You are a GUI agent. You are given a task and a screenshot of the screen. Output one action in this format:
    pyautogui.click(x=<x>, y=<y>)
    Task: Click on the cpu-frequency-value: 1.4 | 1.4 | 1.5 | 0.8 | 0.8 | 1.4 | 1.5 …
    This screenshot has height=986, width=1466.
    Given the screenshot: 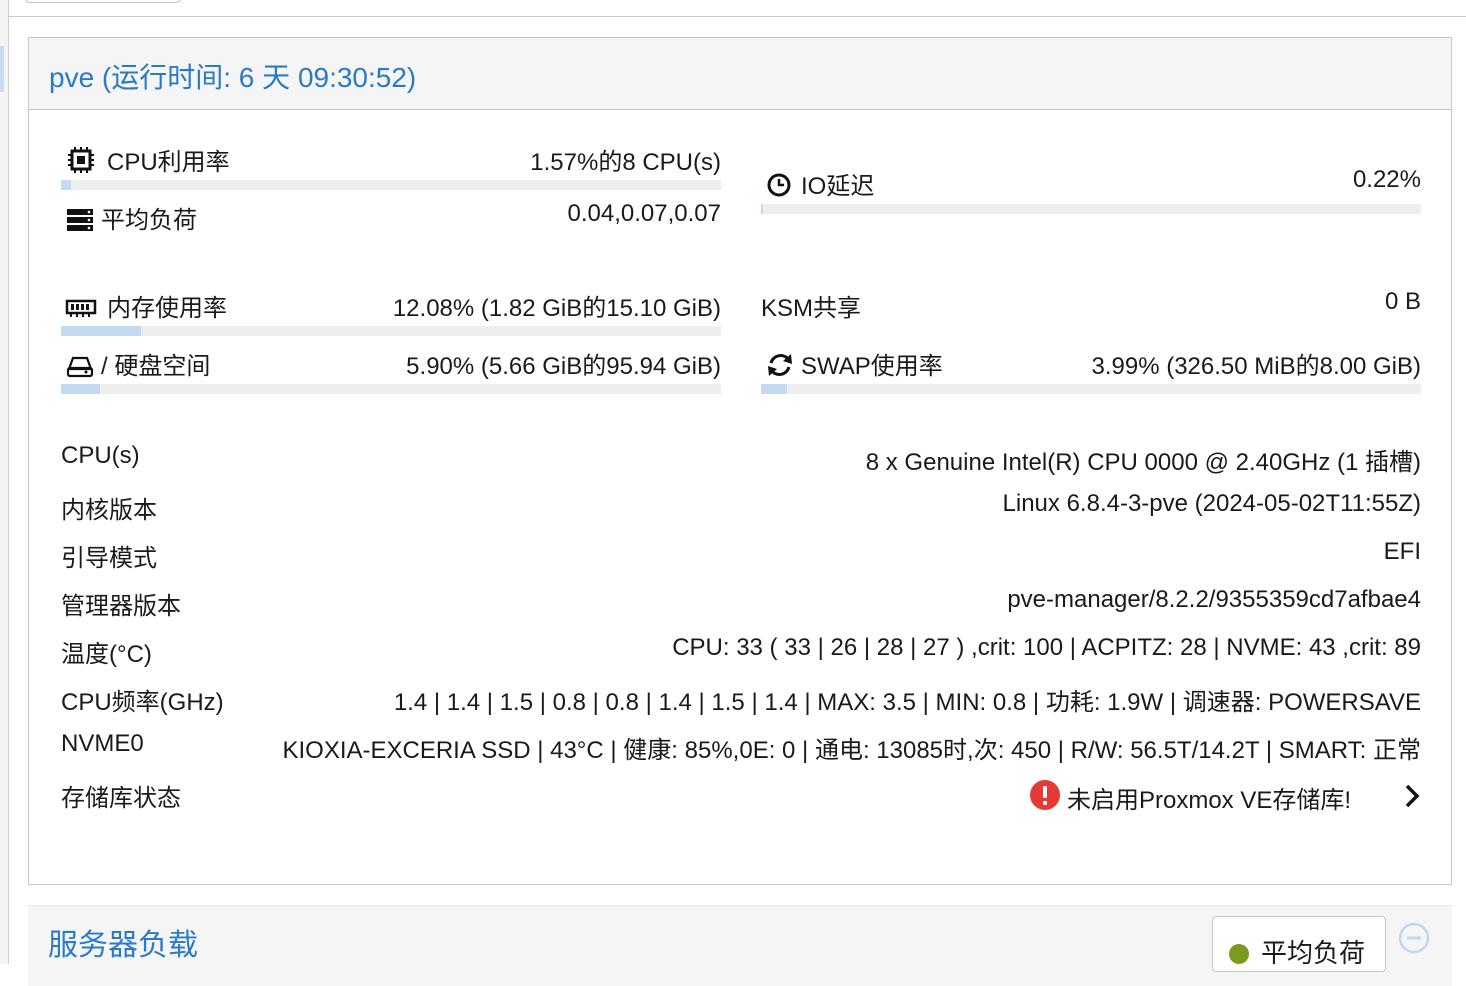 What is the action you would take?
    pyautogui.click(x=907, y=702)
    